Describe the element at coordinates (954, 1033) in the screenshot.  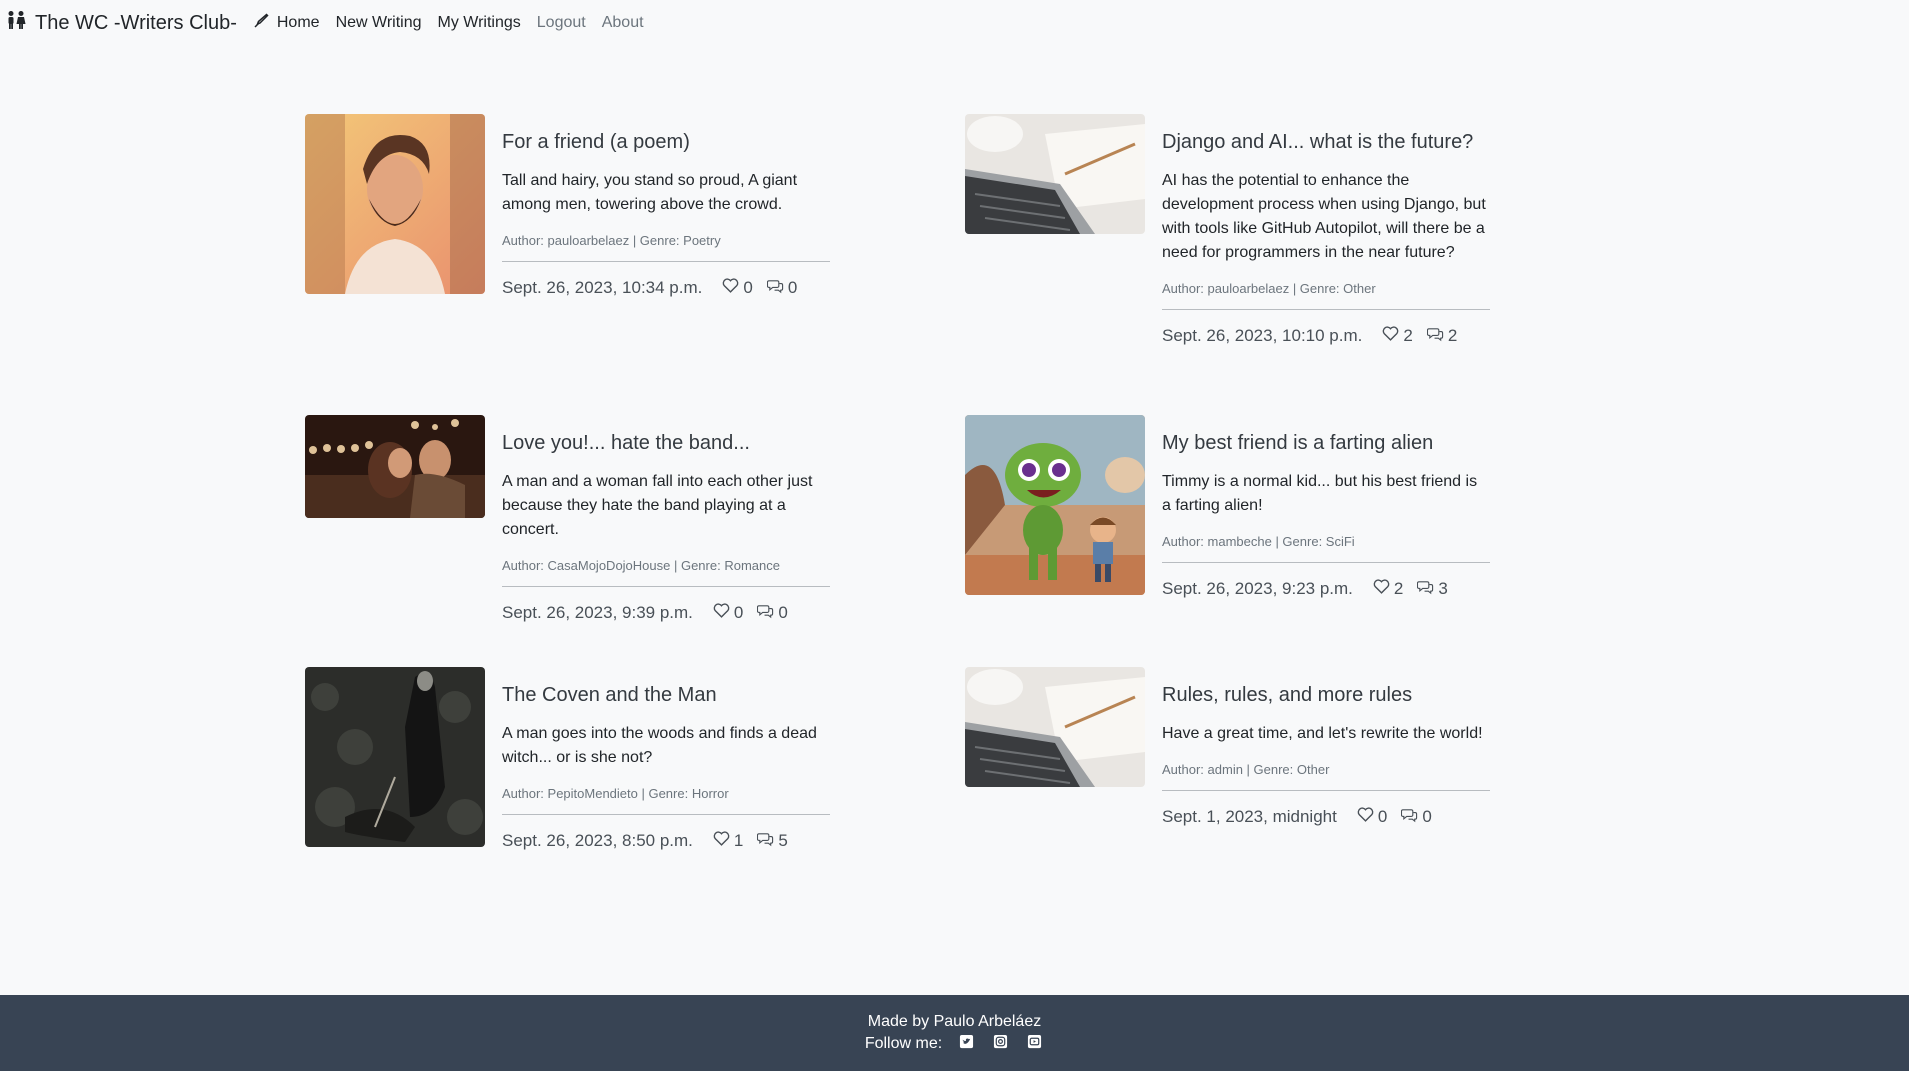
I see `site-footer: Made by Paulo Arbeláez Follow me:` at that location.